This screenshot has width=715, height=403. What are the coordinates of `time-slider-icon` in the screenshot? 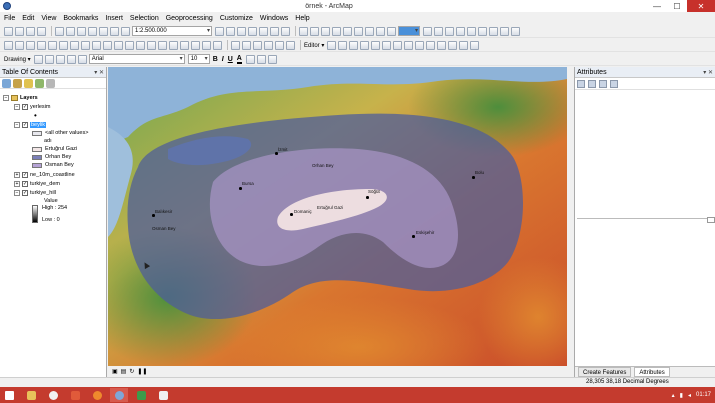 It's located at (206, 45).